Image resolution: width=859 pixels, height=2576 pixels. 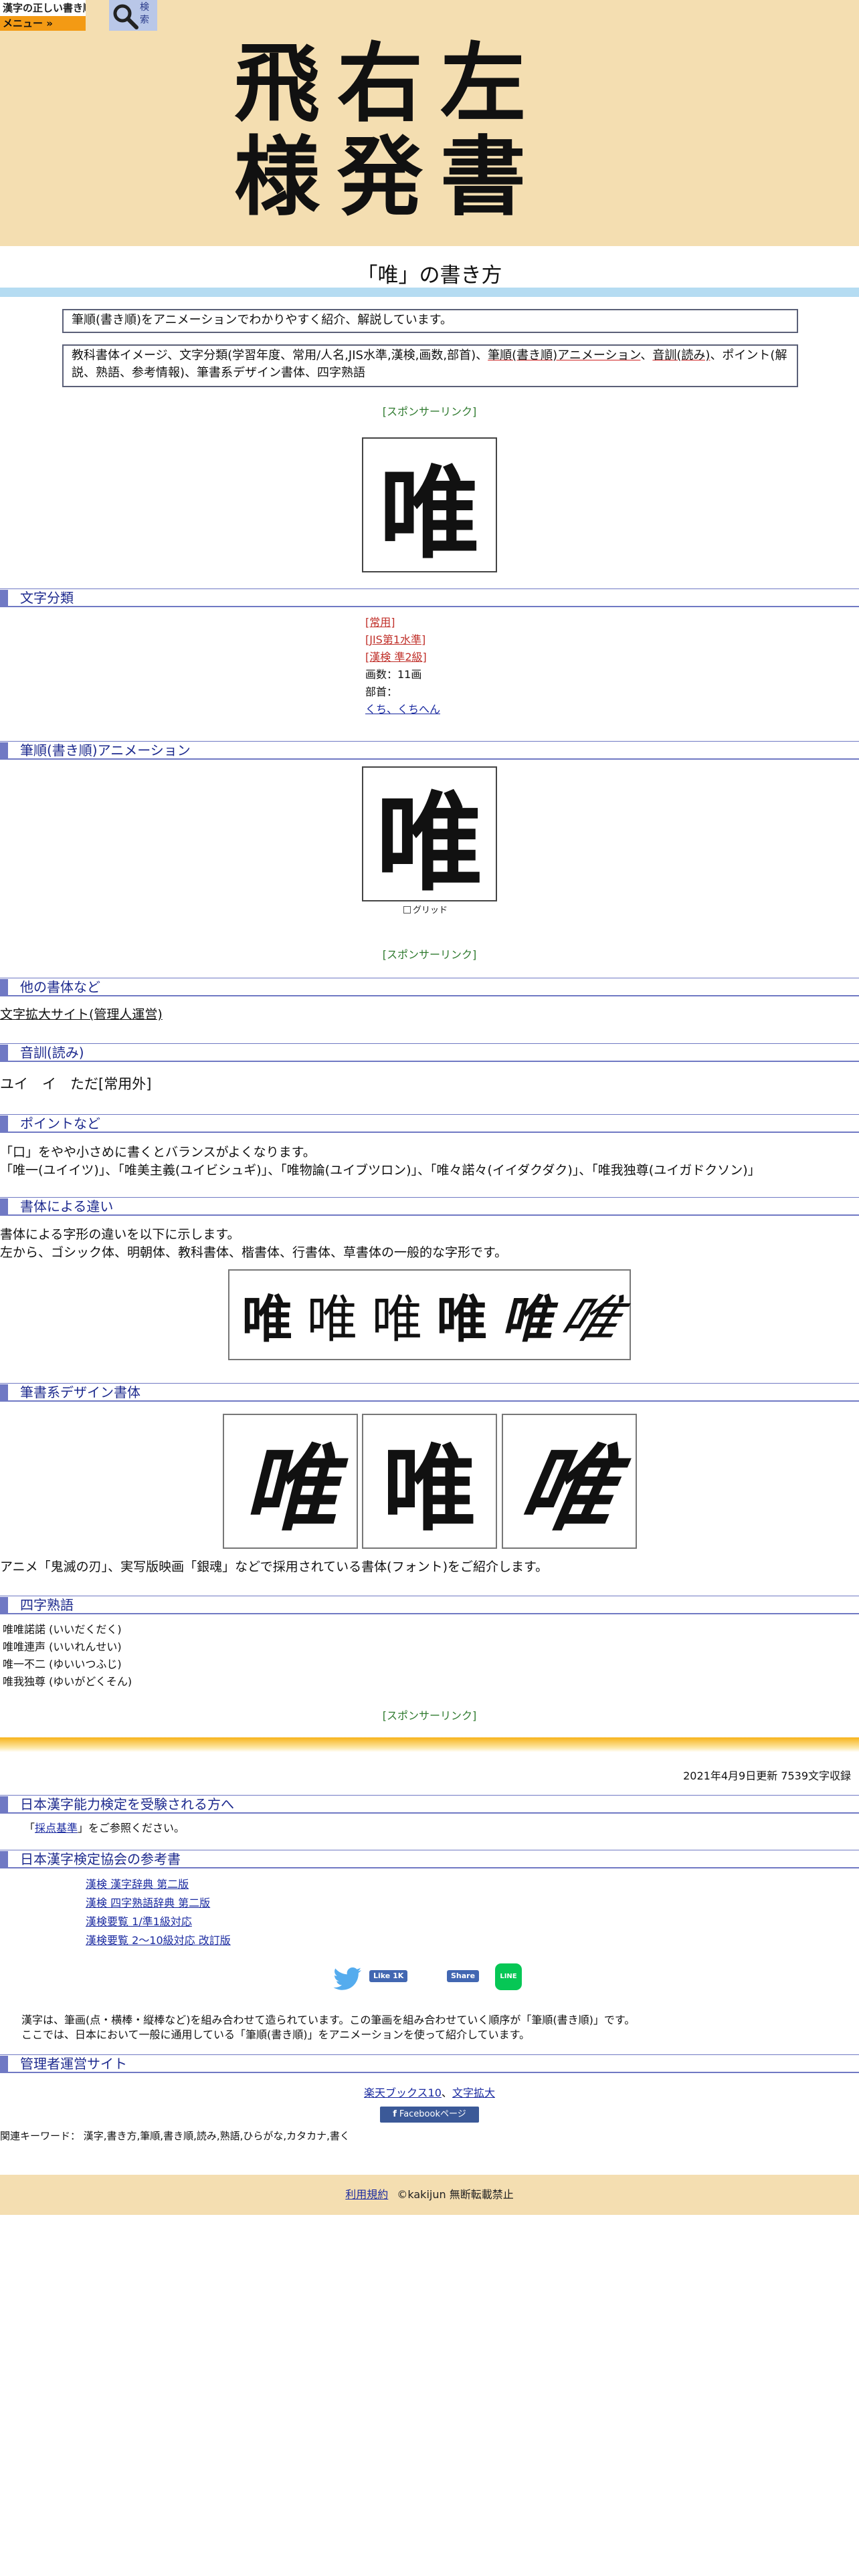 What do you see at coordinates (429, 1207) in the screenshot?
I see `section-fonts-diff: 書体による違い` at bounding box center [429, 1207].